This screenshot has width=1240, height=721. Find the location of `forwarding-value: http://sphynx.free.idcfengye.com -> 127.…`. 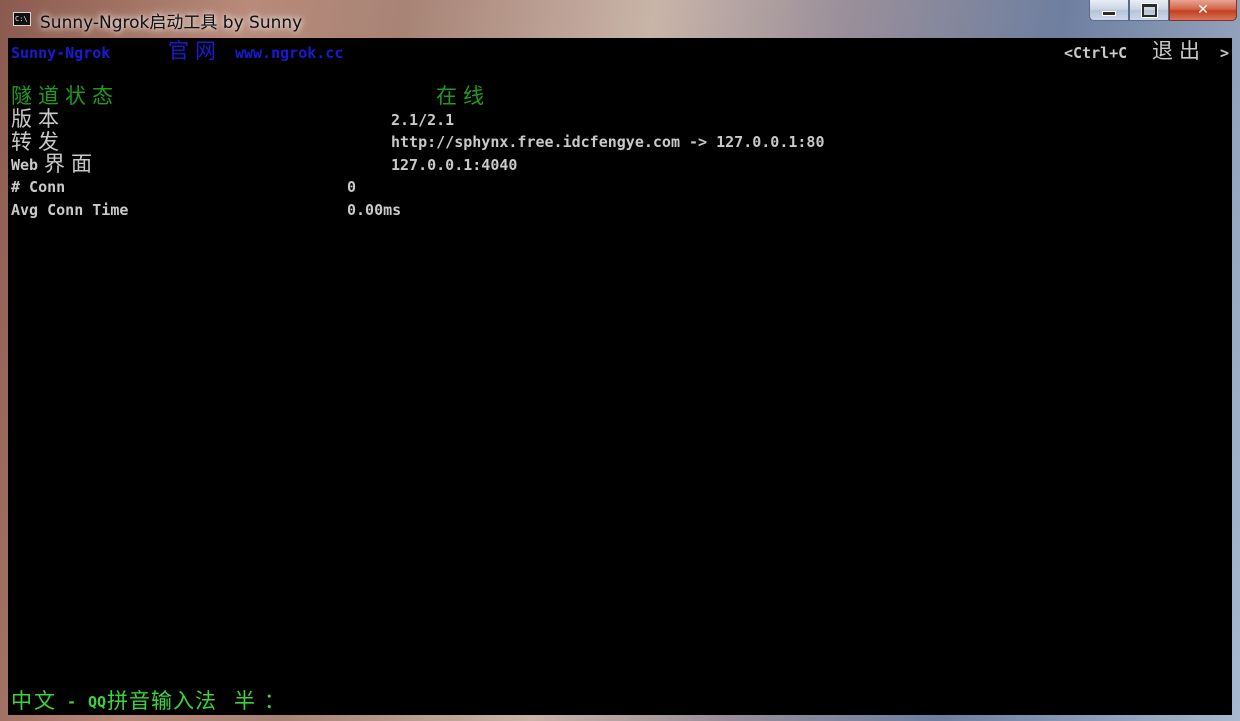

forwarding-value: http://sphynx.free.idcfengye.com -> 127.… is located at coordinates (608, 142).